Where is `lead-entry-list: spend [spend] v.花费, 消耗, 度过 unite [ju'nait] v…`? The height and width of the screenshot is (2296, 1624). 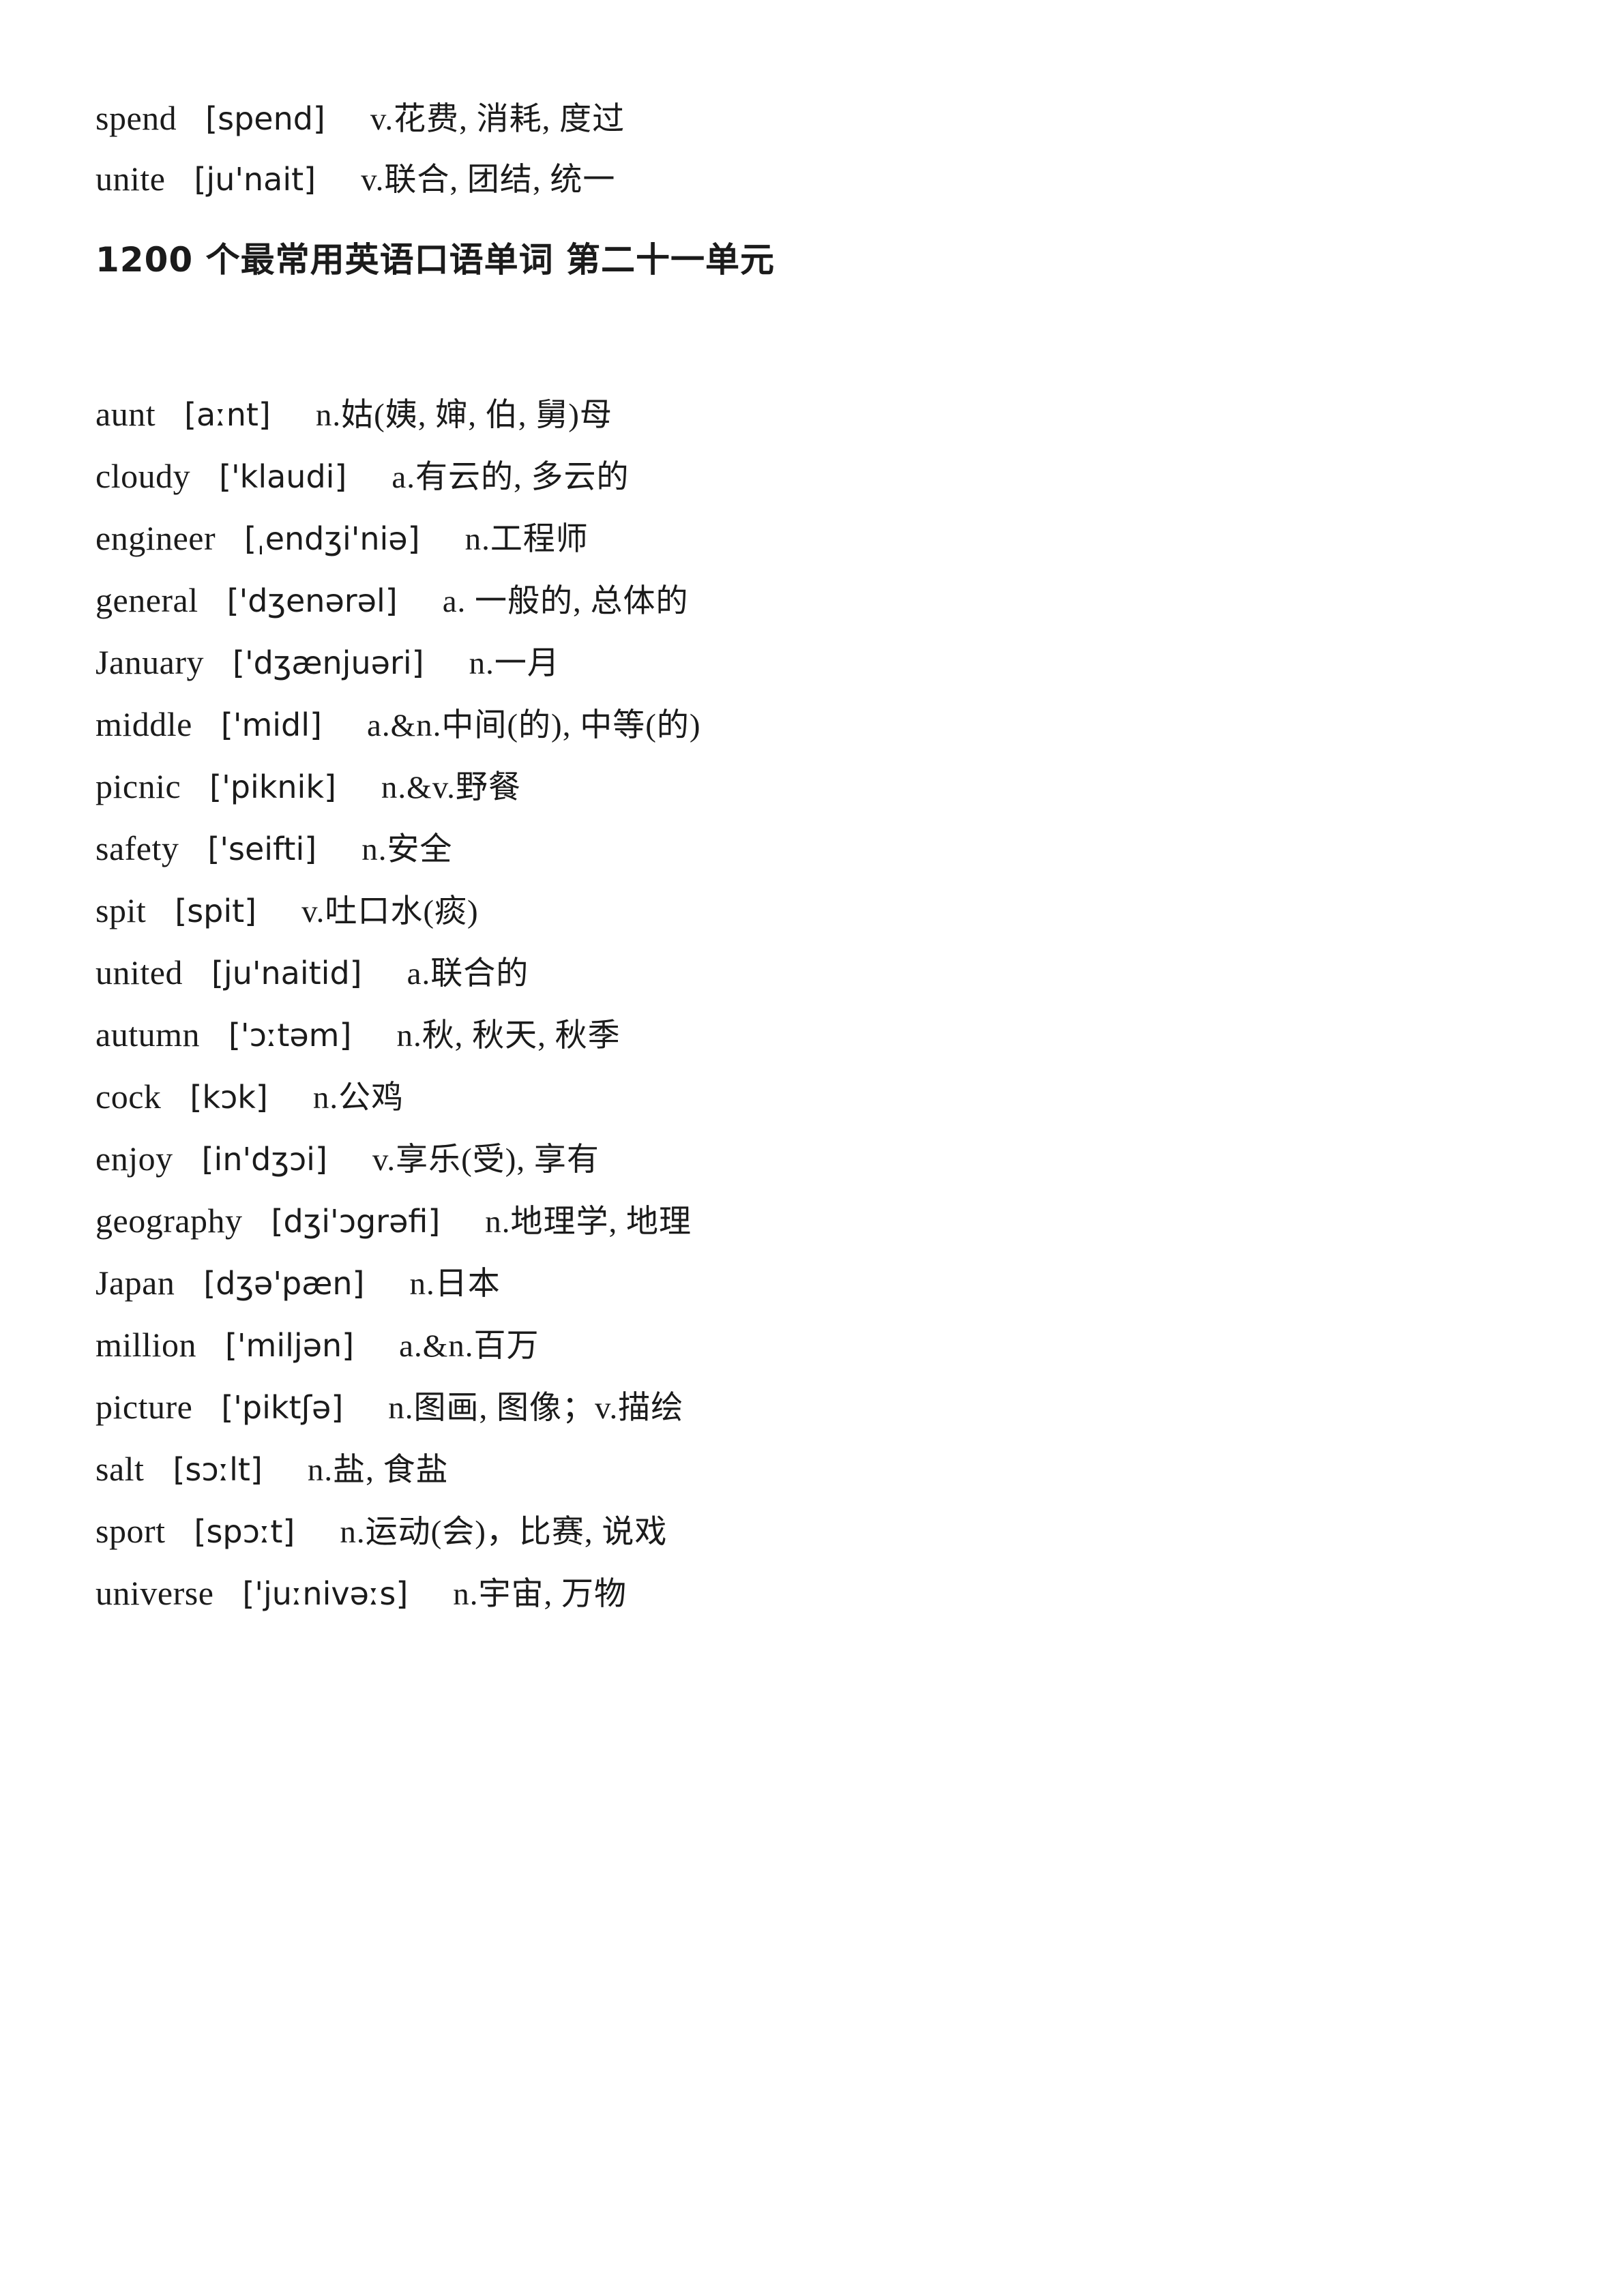
lead-entry-list: spend [spend] v.花费, 消耗, 度过 unite [ju'nait] v… is located at coordinates (811, 149).